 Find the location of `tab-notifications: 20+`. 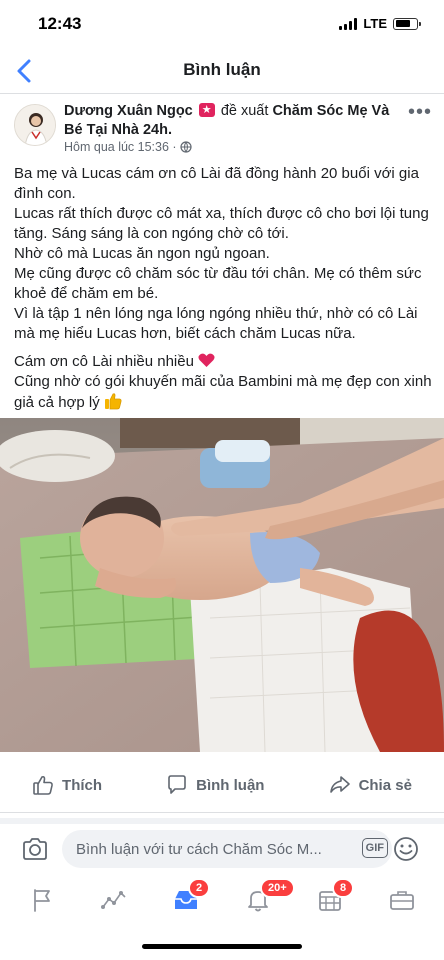

tab-notifications: 20+ is located at coordinates (265, 899).